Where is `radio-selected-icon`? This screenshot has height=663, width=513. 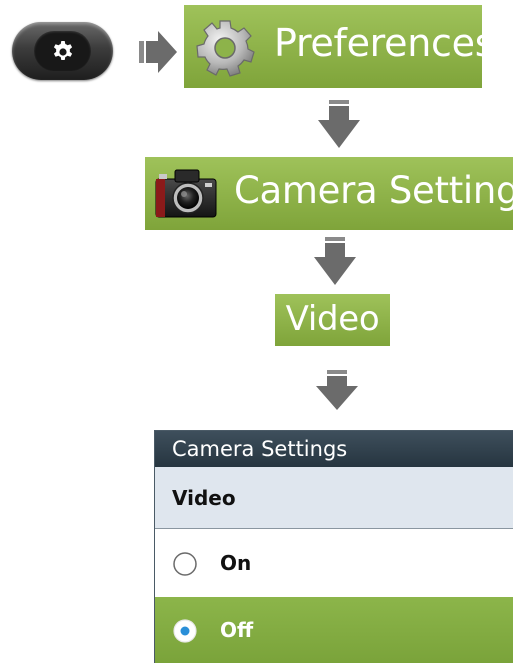
radio-selected-icon is located at coordinates (185, 631).